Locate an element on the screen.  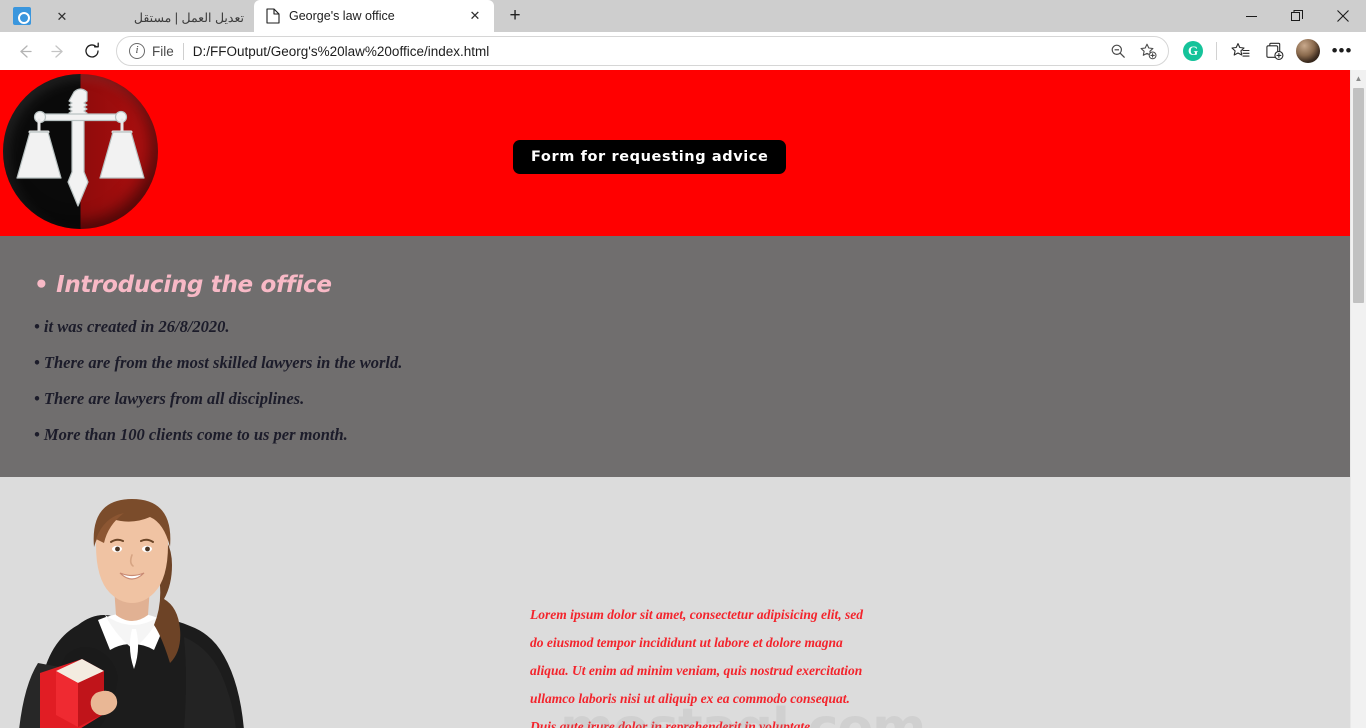
tab-title: تعديل العمل | مستقل is located at coordinates (188, 17).